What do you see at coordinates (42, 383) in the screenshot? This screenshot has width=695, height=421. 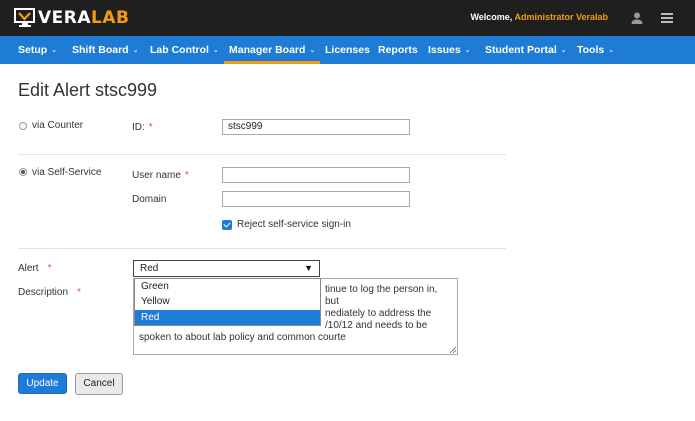 I see `update-button: Update` at bounding box center [42, 383].